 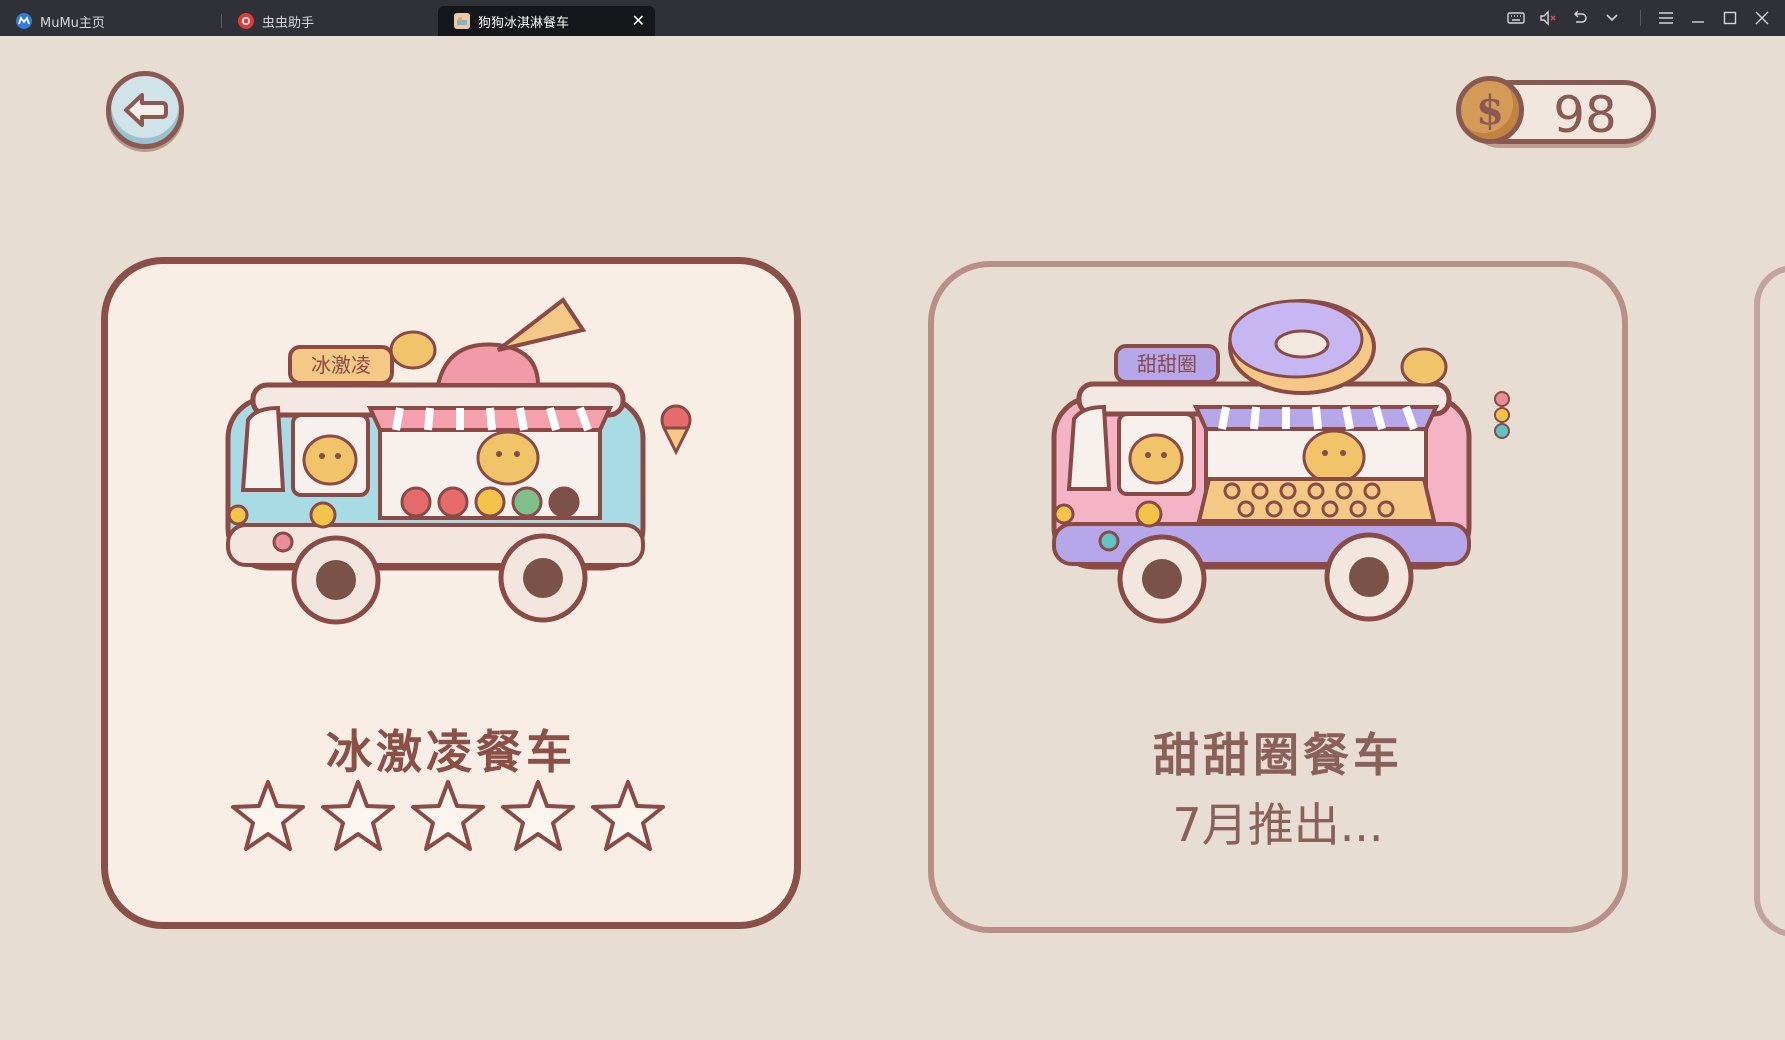 What do you see at coordinates (1167, 364) in the screenshot?
I see `donut-sign-text: 甜甜圈` at bounding box center [1167, 364].